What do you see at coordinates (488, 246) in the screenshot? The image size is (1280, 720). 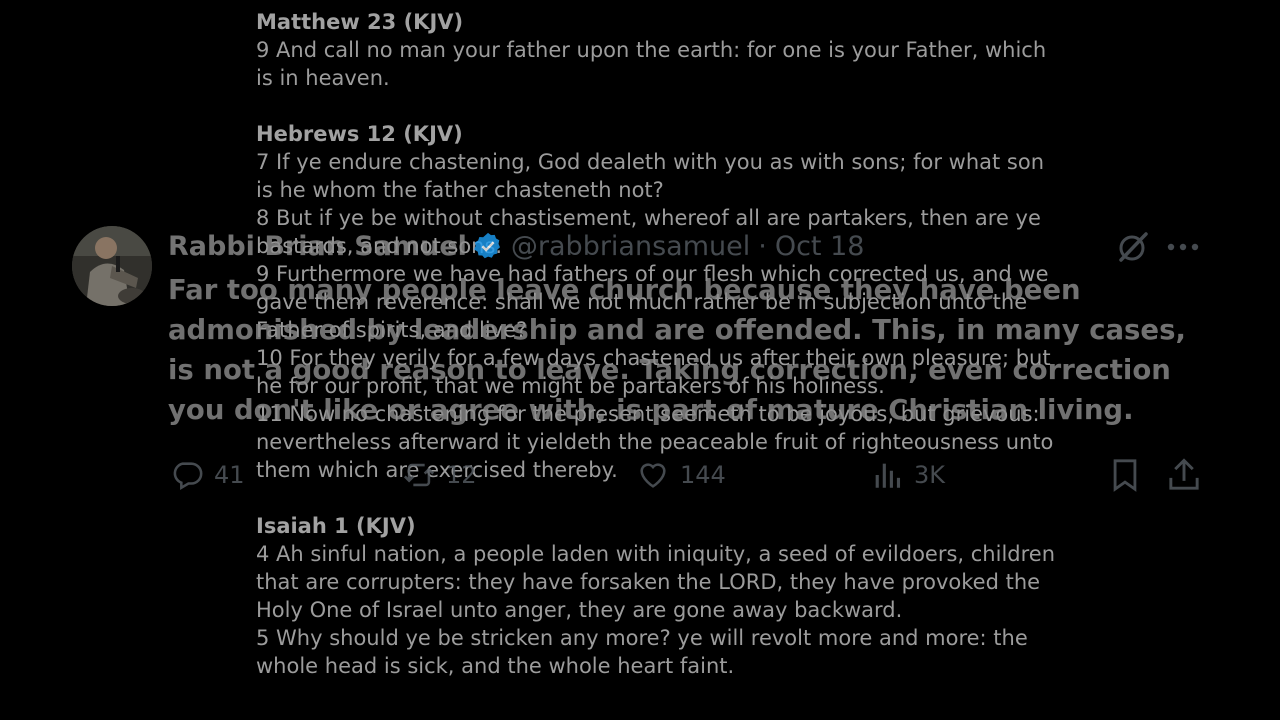 I see `verified-icon` at bounding box center [488, 246].